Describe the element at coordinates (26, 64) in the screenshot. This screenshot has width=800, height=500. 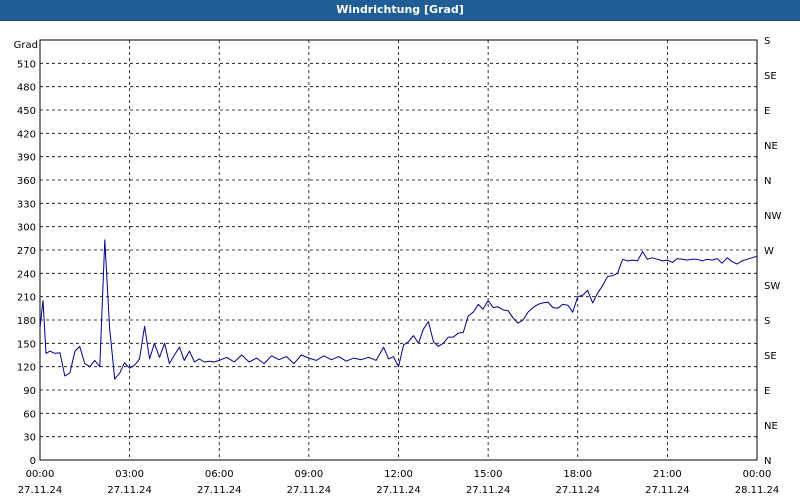
I see `y-tick-label: 510` at that location.